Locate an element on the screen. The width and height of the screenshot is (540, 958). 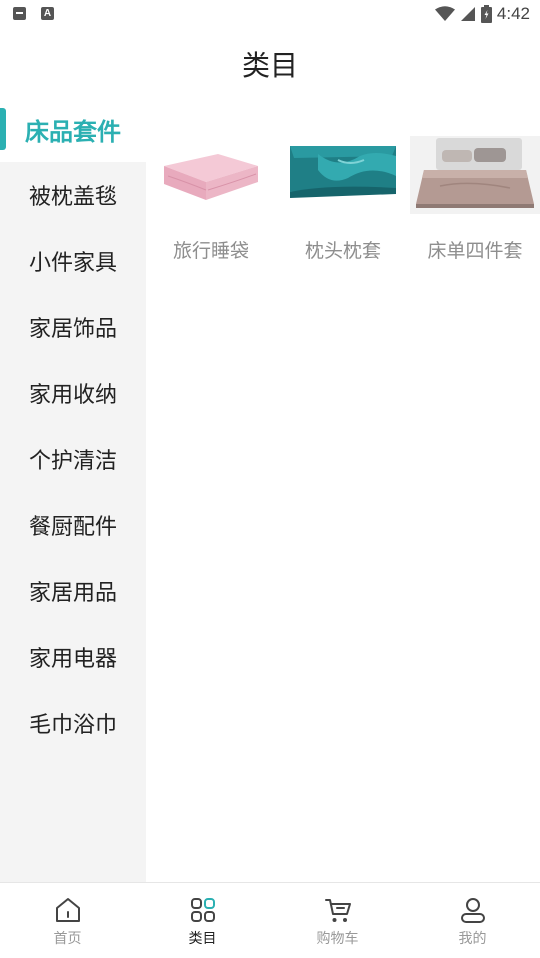
sidebar-item-kitchen: 餐厨配件 is located at coordinates (73, 525).